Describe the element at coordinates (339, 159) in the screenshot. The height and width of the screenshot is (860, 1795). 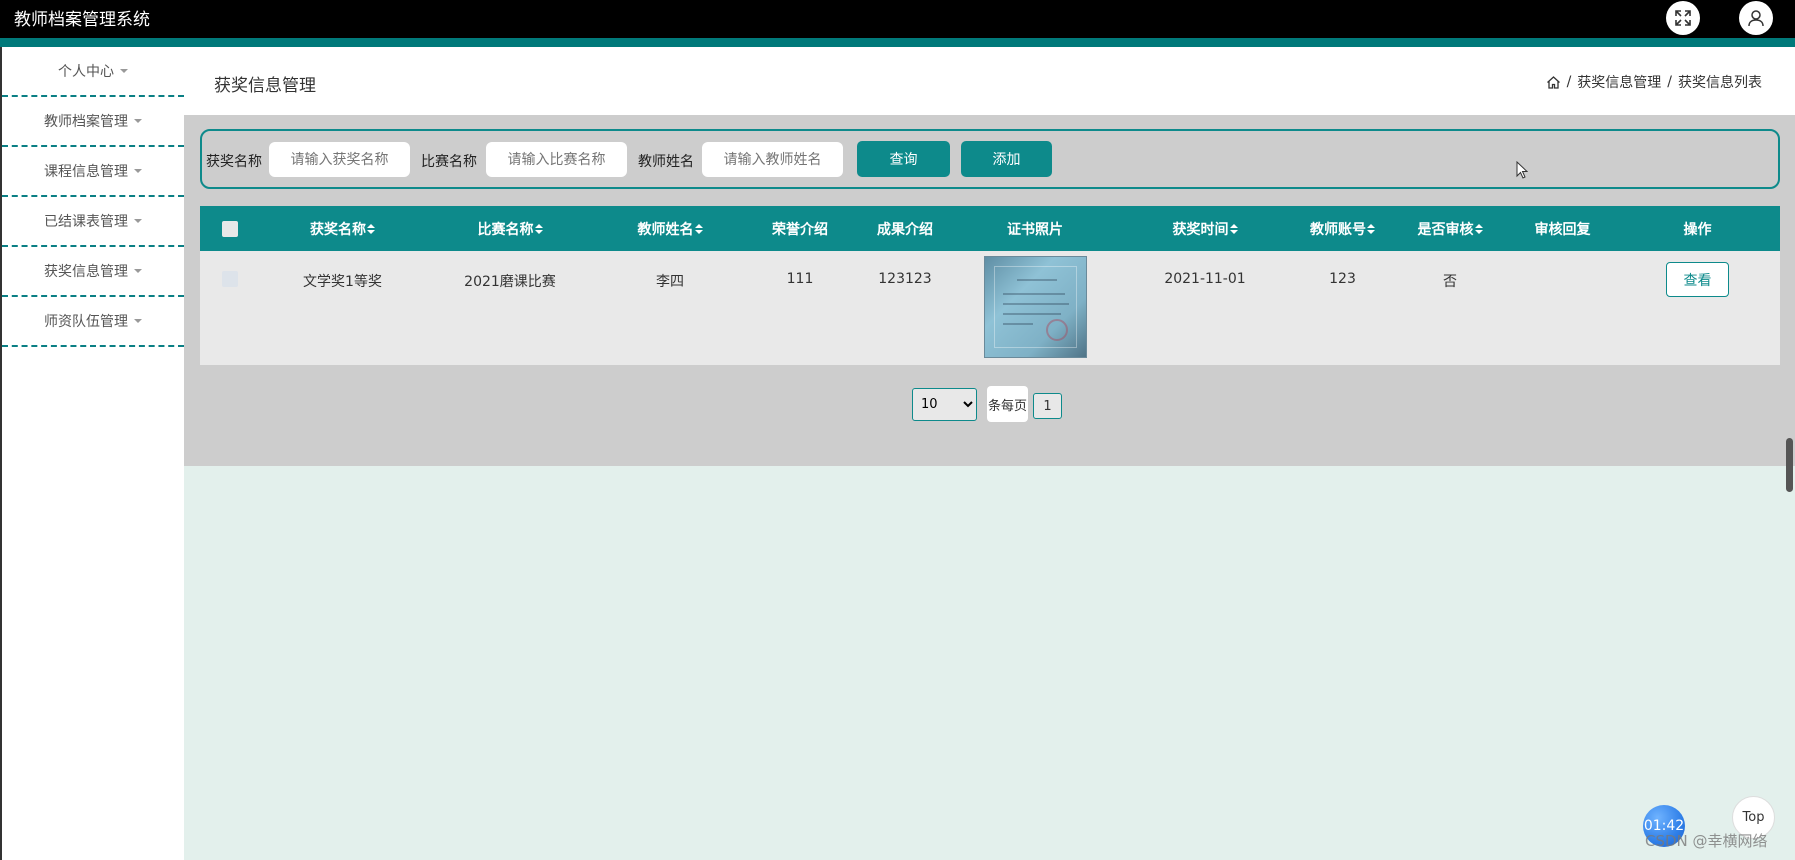
I see `award-name-input` at that location.